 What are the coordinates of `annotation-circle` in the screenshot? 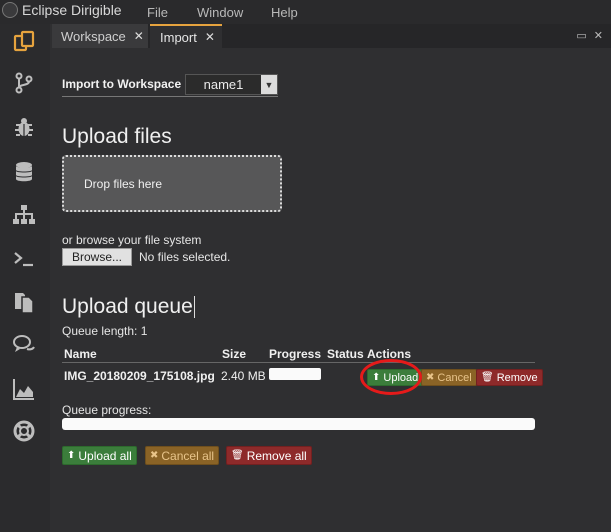 It's located at (391, 377).